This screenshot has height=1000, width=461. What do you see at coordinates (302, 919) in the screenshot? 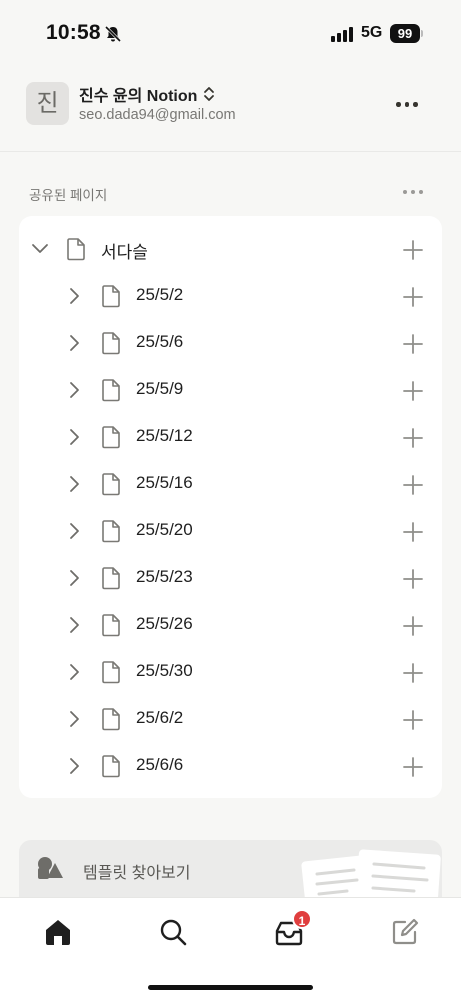
I see `inbox-badge: 1` at bounding box center [302, 919].